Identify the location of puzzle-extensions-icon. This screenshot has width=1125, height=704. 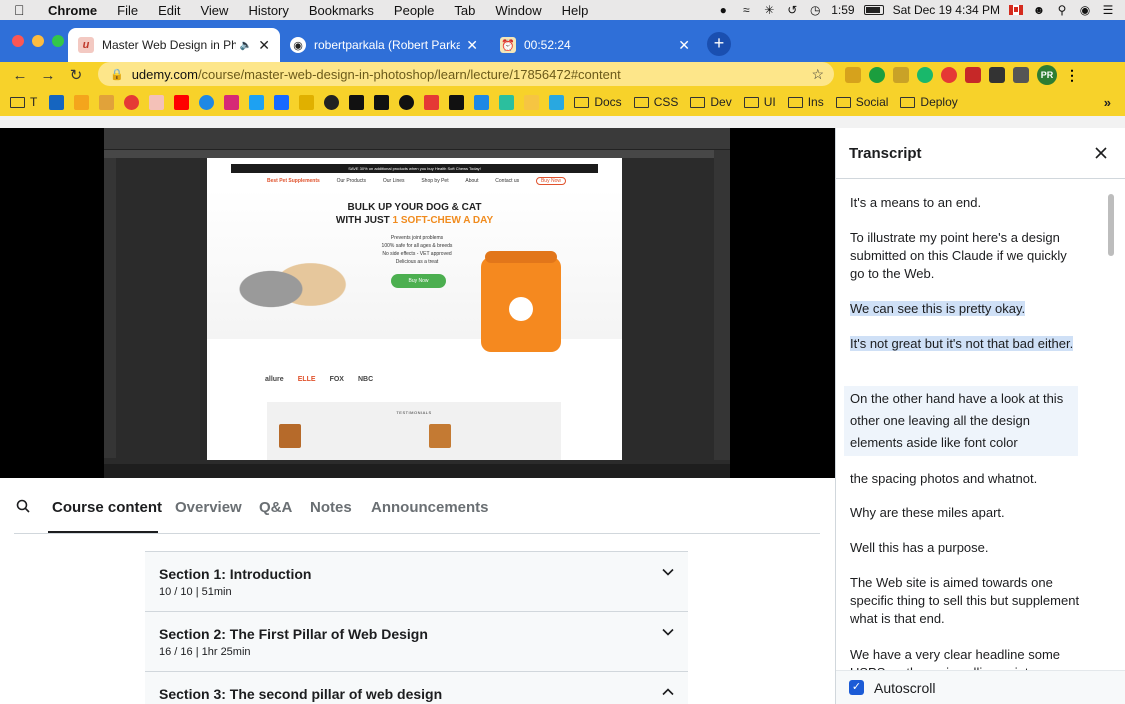
(997, 75).